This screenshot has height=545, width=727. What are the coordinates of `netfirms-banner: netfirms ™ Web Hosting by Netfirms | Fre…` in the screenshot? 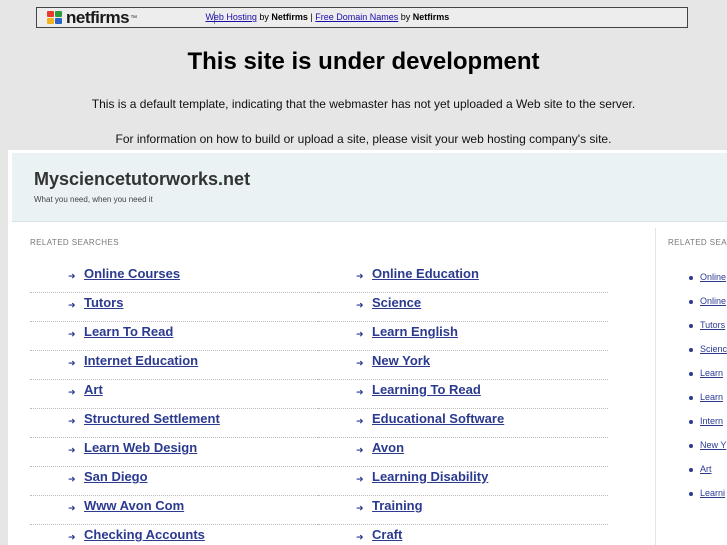 It's located at (362, 17).